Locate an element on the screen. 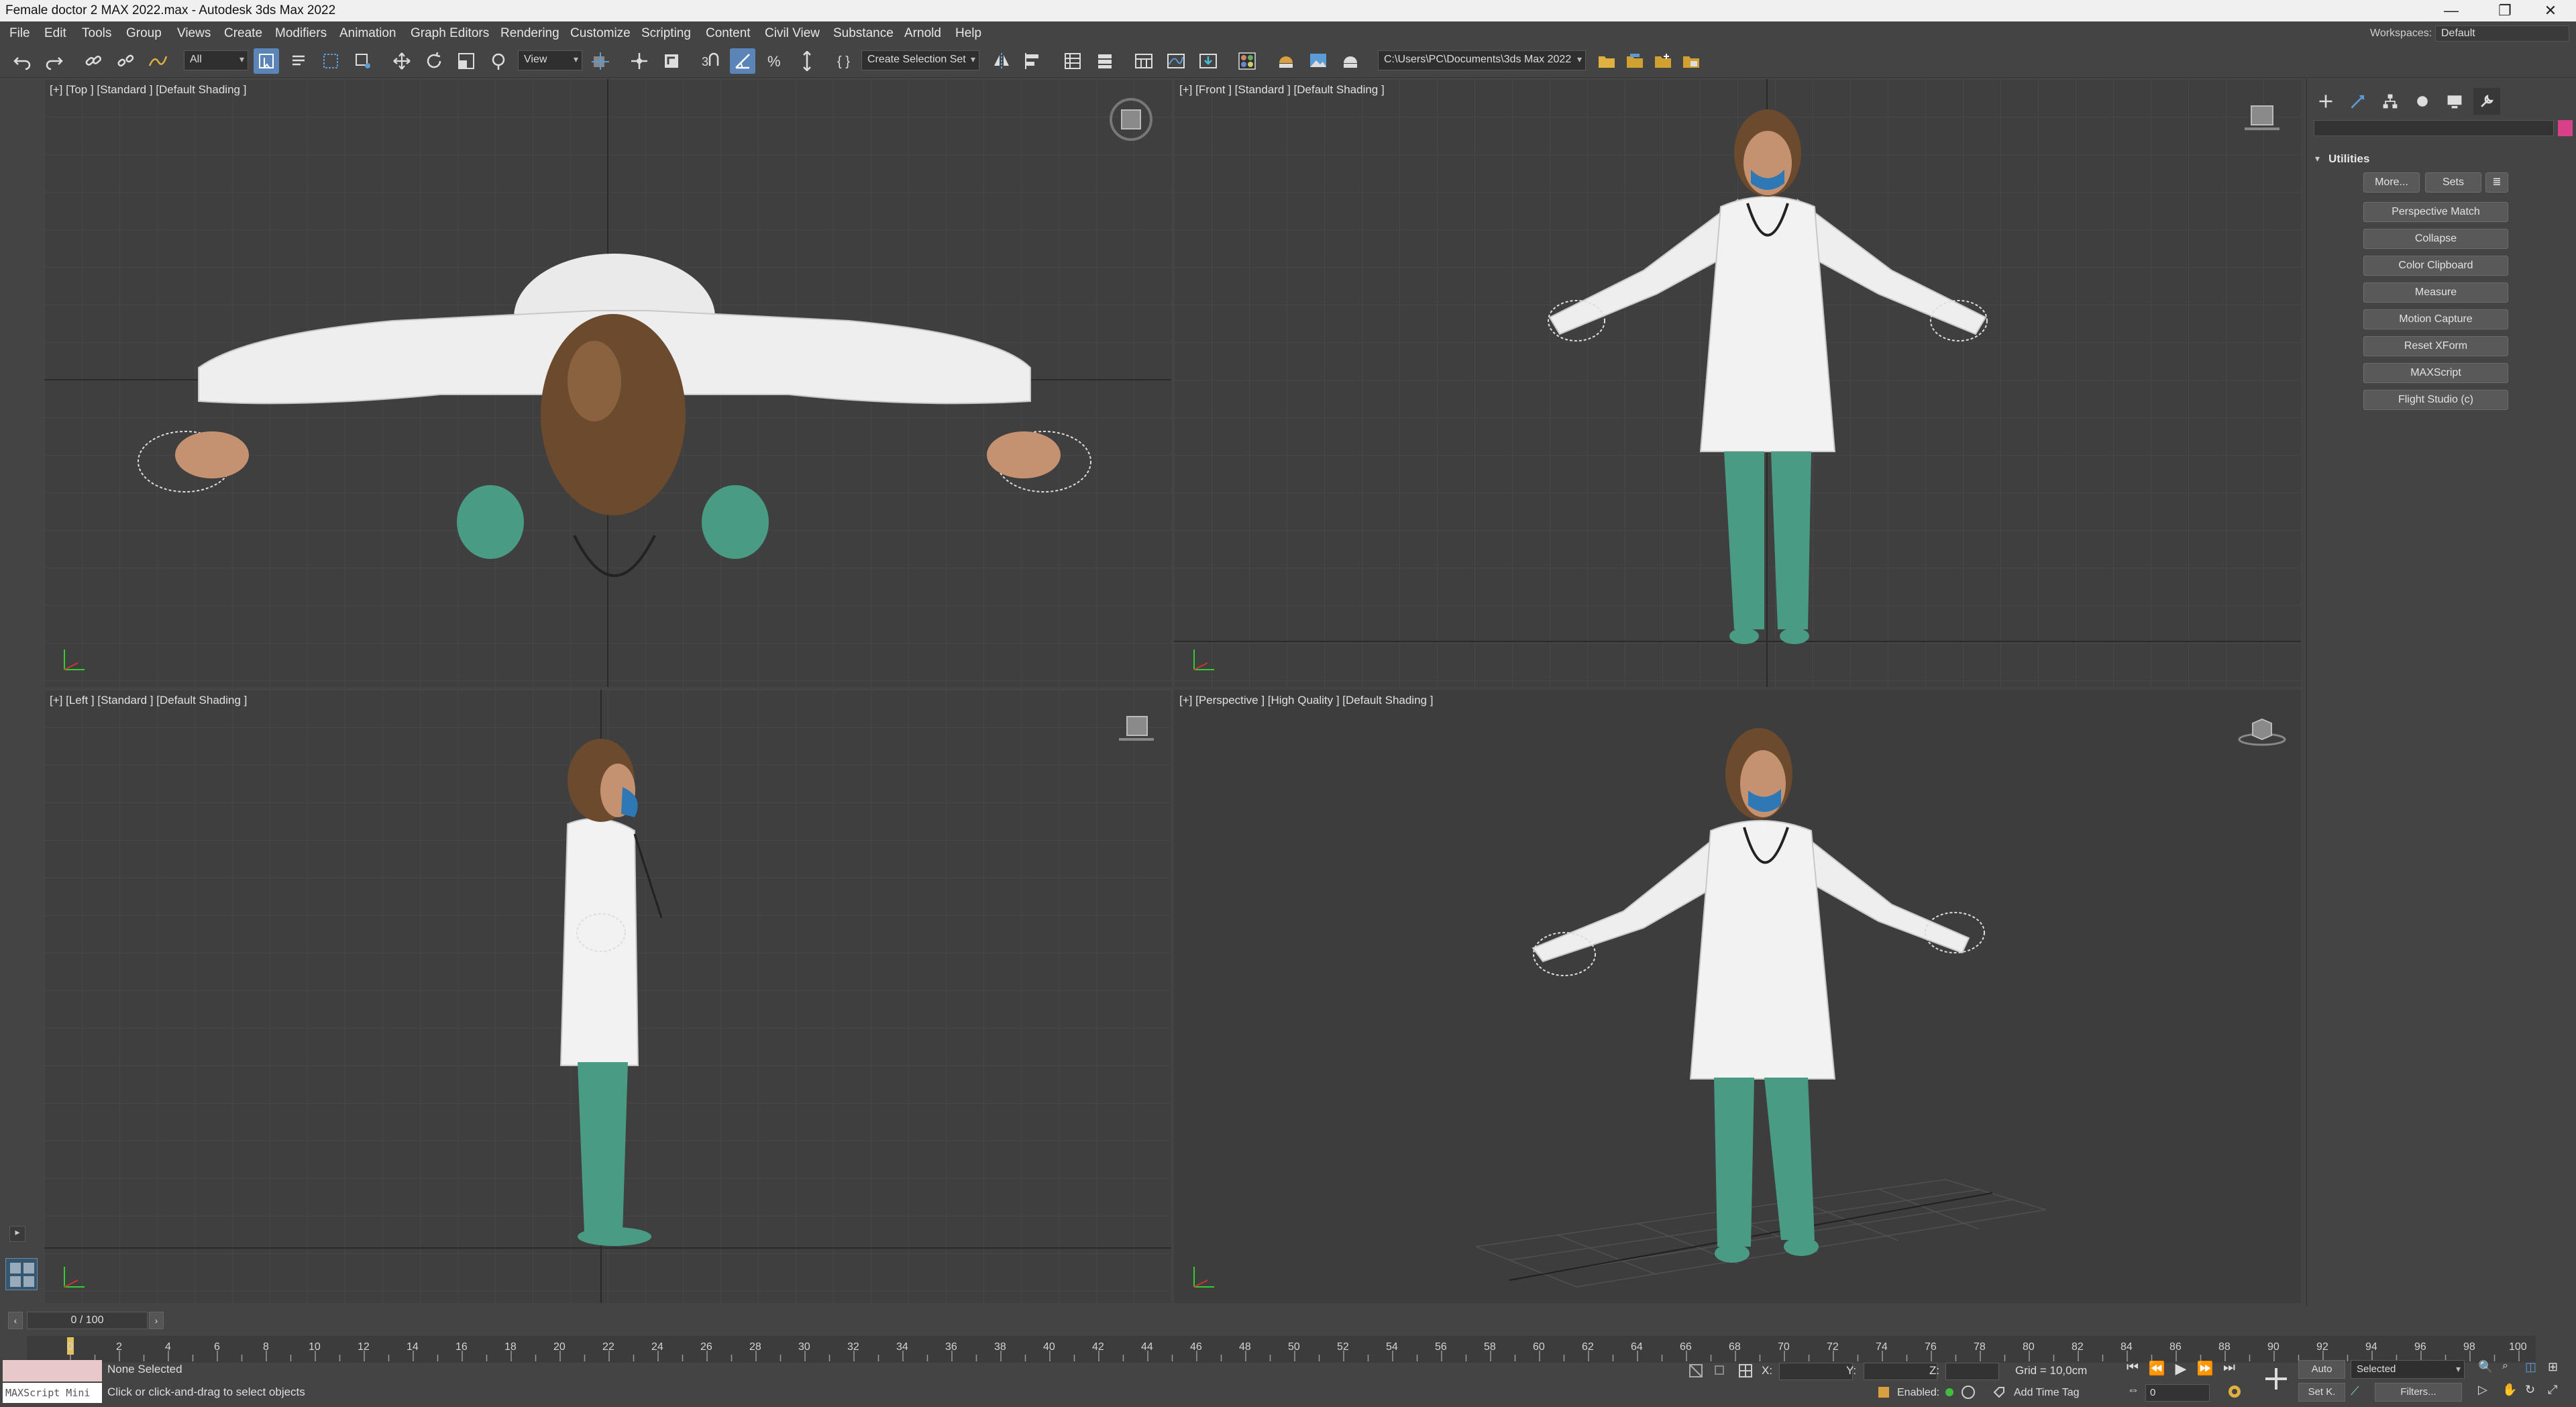 This screenshot has height=1407, width=2576. x-coordinate-field is located at coordinates (1816, 1371).